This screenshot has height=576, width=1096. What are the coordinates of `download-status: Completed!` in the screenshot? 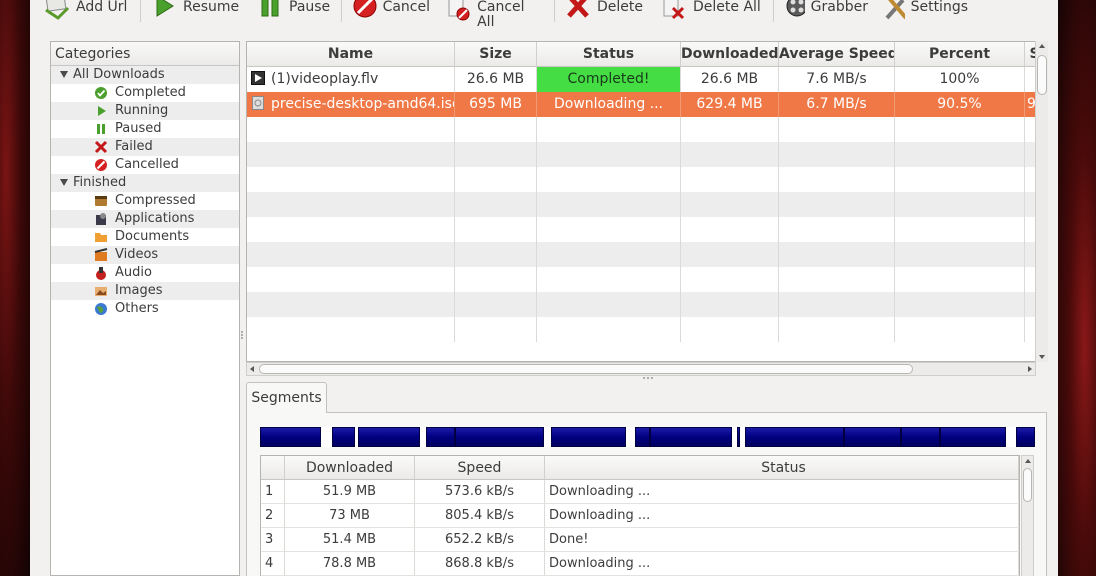 It's located at (609, 79).